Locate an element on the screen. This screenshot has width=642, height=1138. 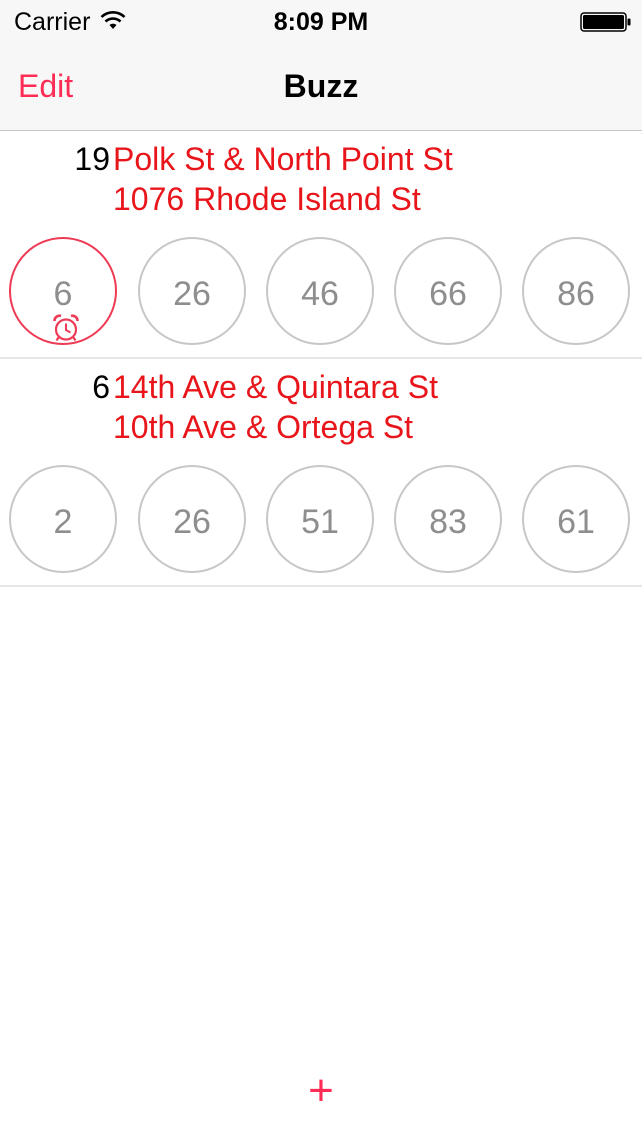
destination-stop-name: 10th Ave & Ortega St is located at coordinates (263, 427).